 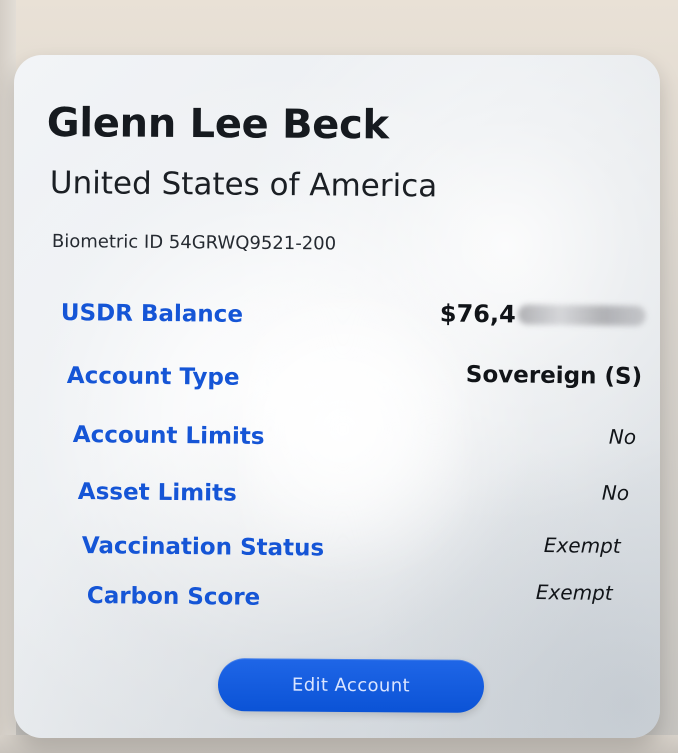 I want to click on account-country: United States of America, so click(x=243, y=185).